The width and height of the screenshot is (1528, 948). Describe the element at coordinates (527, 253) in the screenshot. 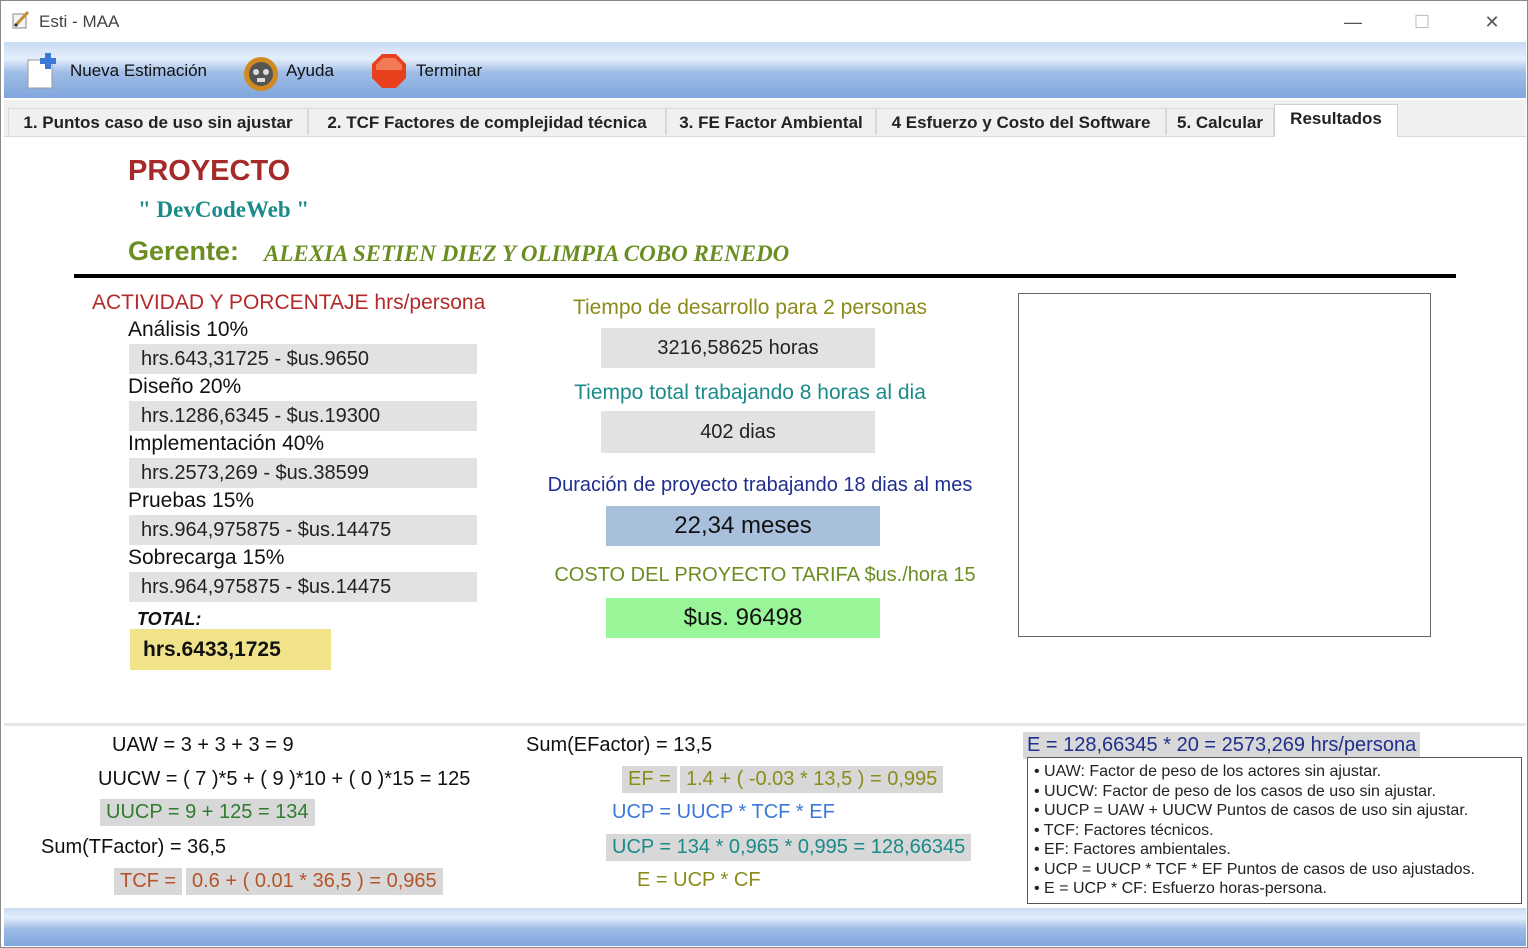

I see `manager-name: ALEXIA SETIEN DIEZ Y OLIMPIA COBO RENEDO` at that location.